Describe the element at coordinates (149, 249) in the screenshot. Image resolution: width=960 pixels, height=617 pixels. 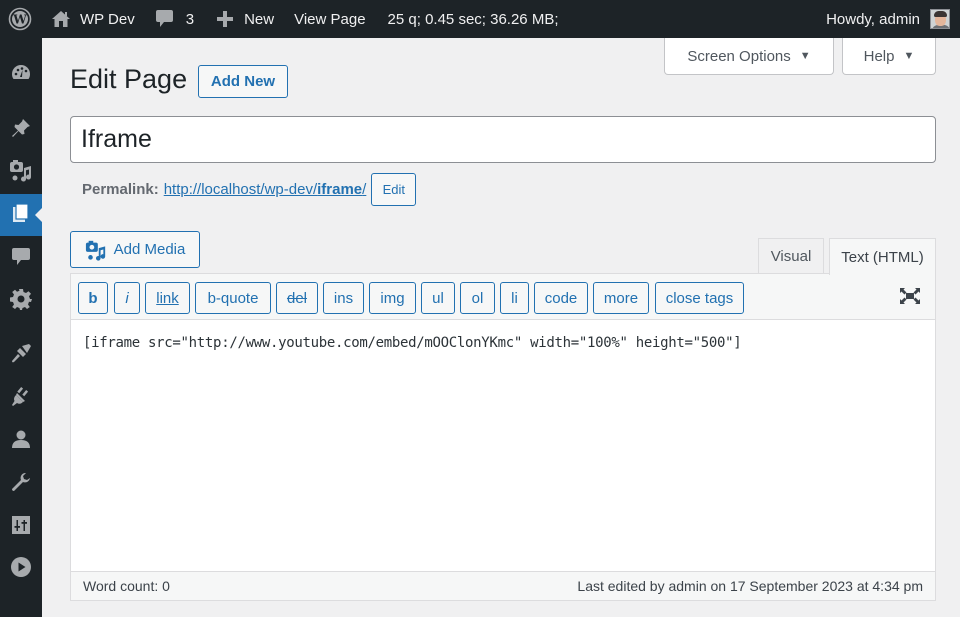
I see `add-media-label: Add Media` at that location.